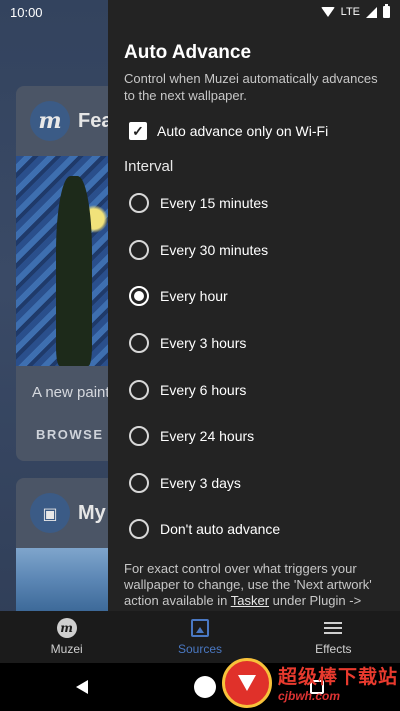 This screenshot has width=400, height=711. Describe the element at coordinates (214, 249) in the screenshot. I see `interval-label: Every 30 minutes` at that location.